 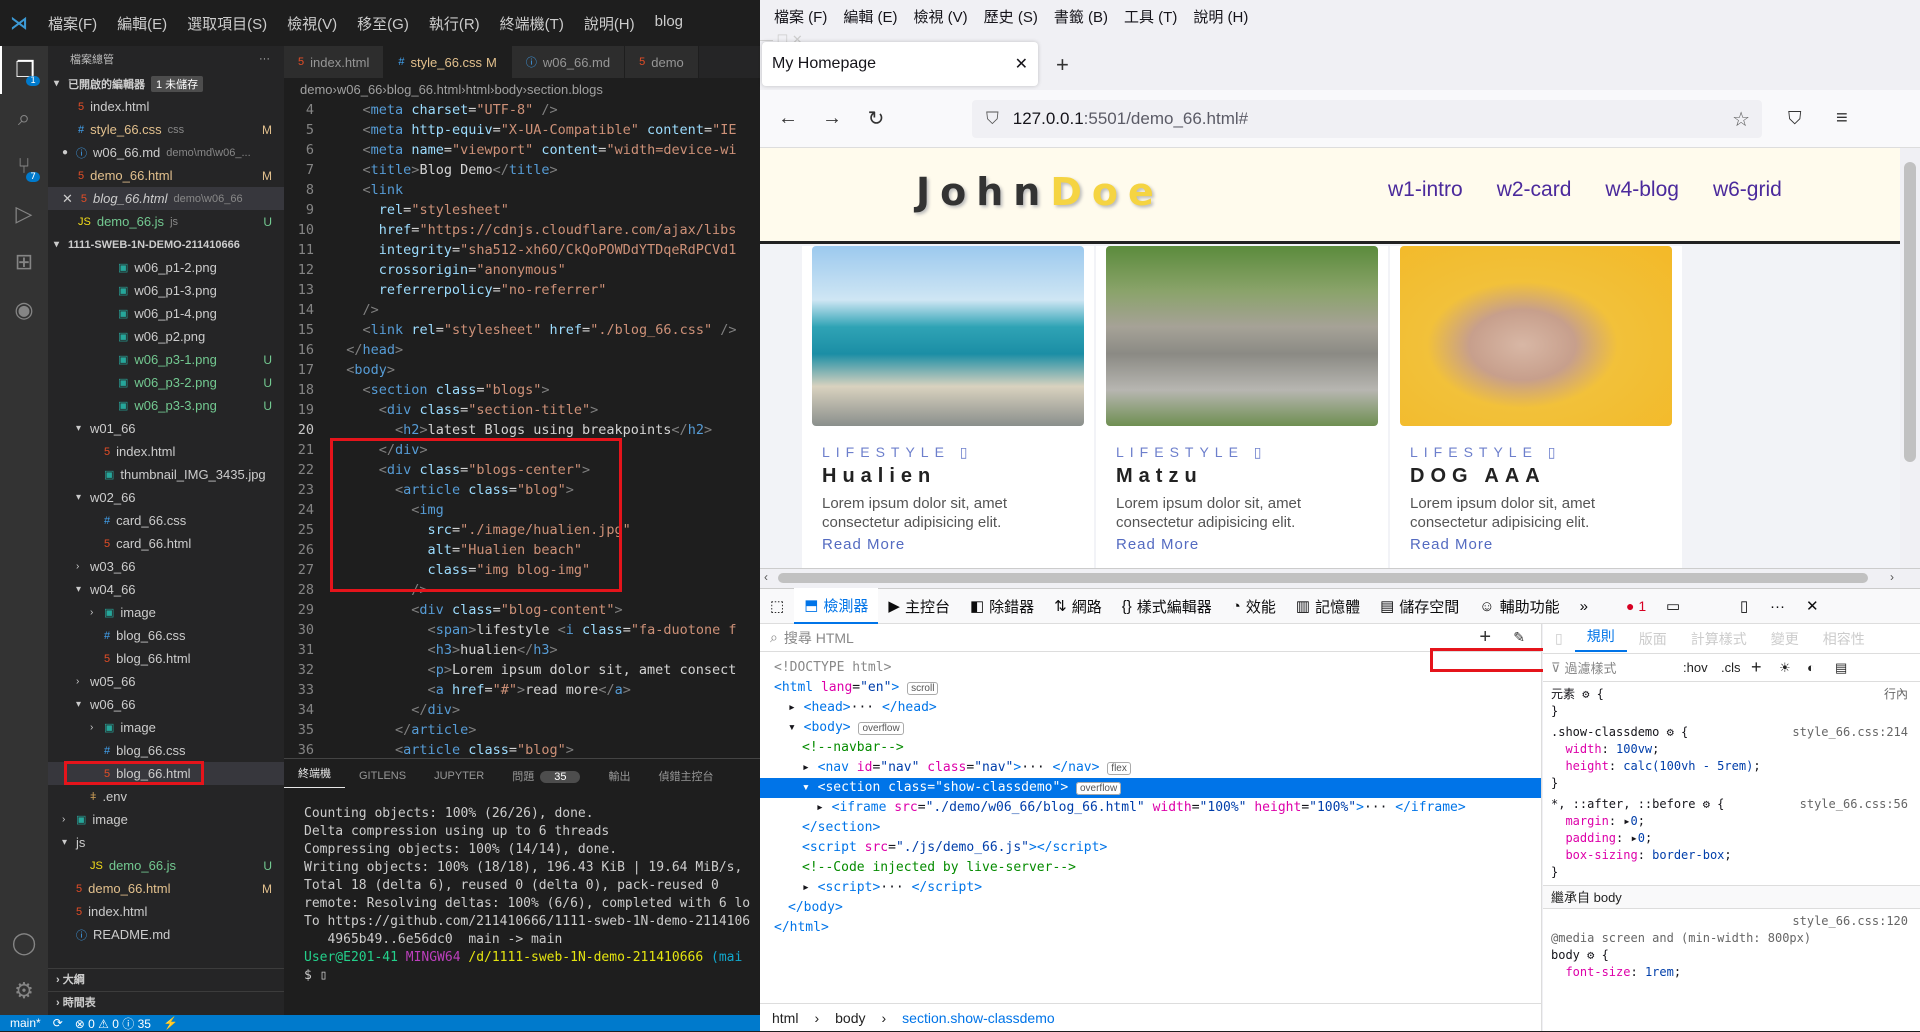 What do you see at coordinates (1150, 868) in the screenshot?
I see `markup-line: <!--Code injected by live-server-->` at bounding box center [1150, 868].